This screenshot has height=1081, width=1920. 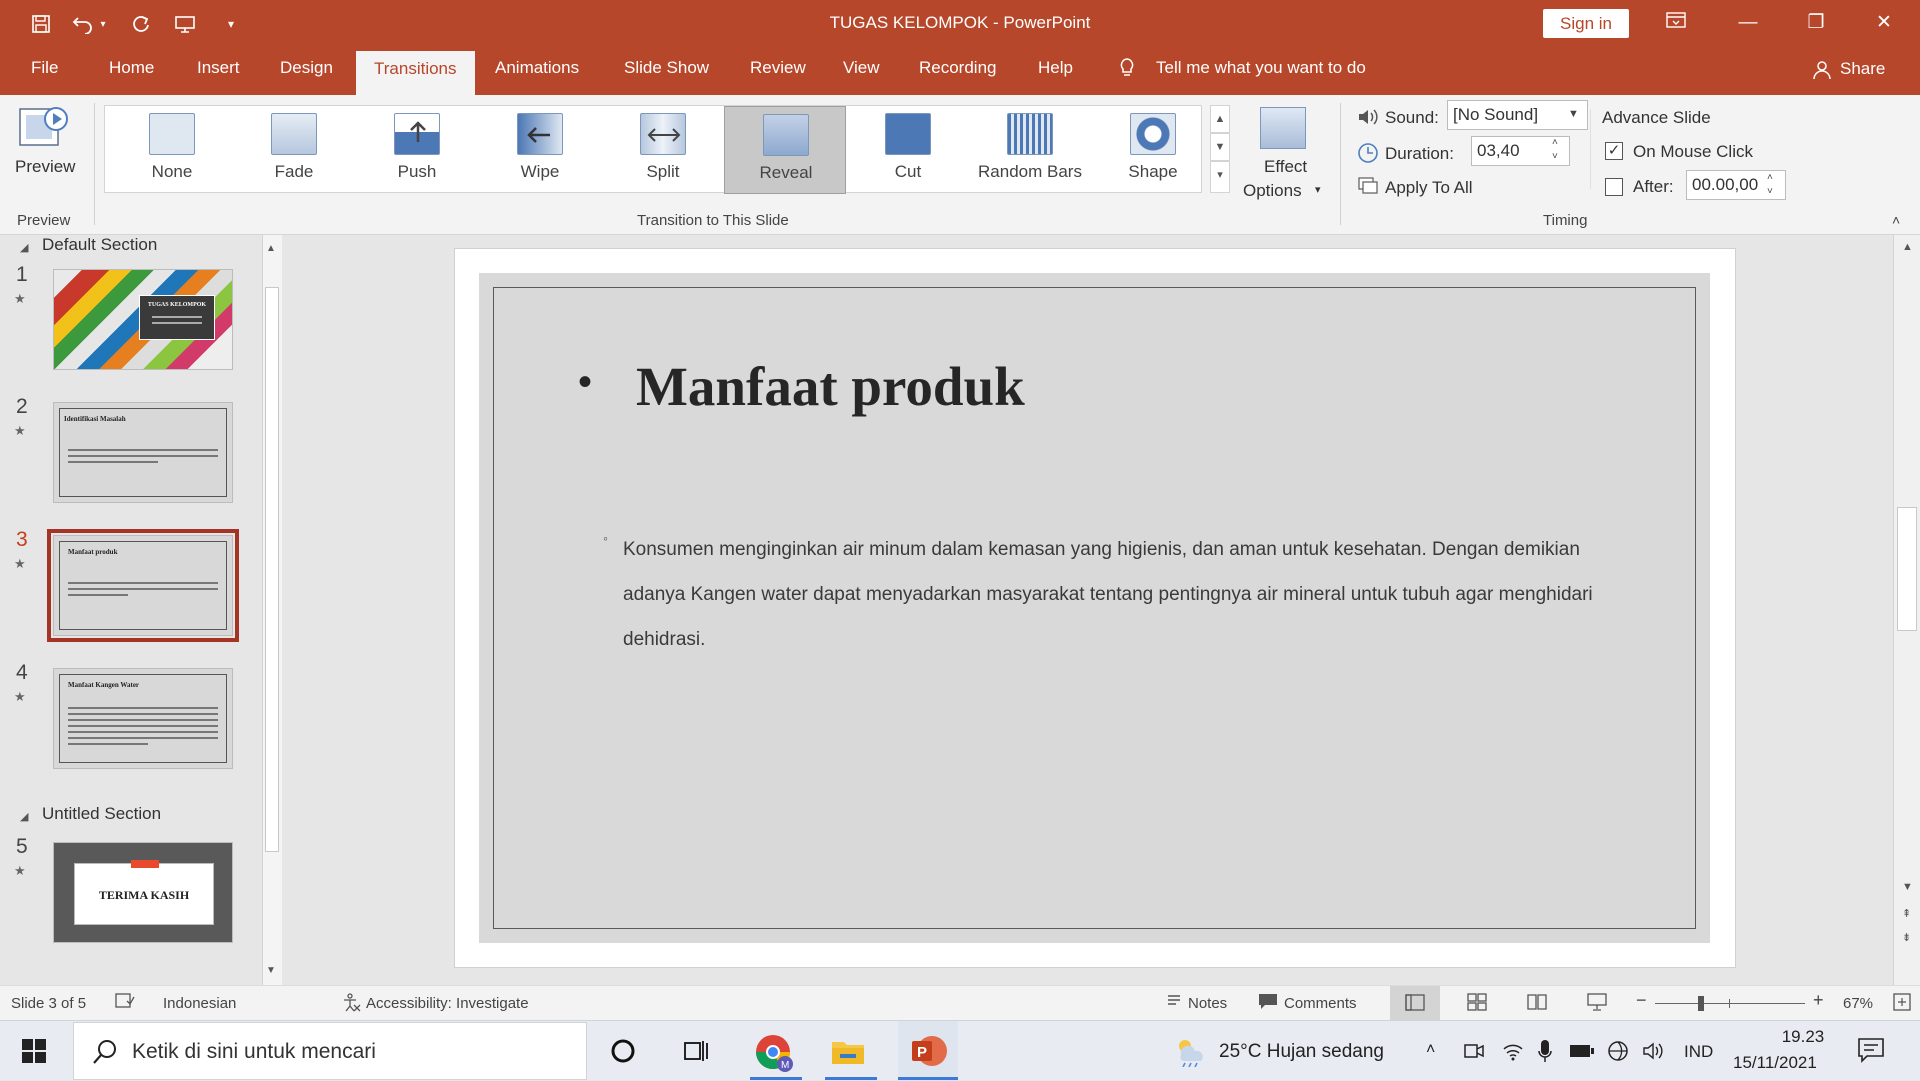 I want to click on tab-recording: Recording, so click(x=958, y=68).